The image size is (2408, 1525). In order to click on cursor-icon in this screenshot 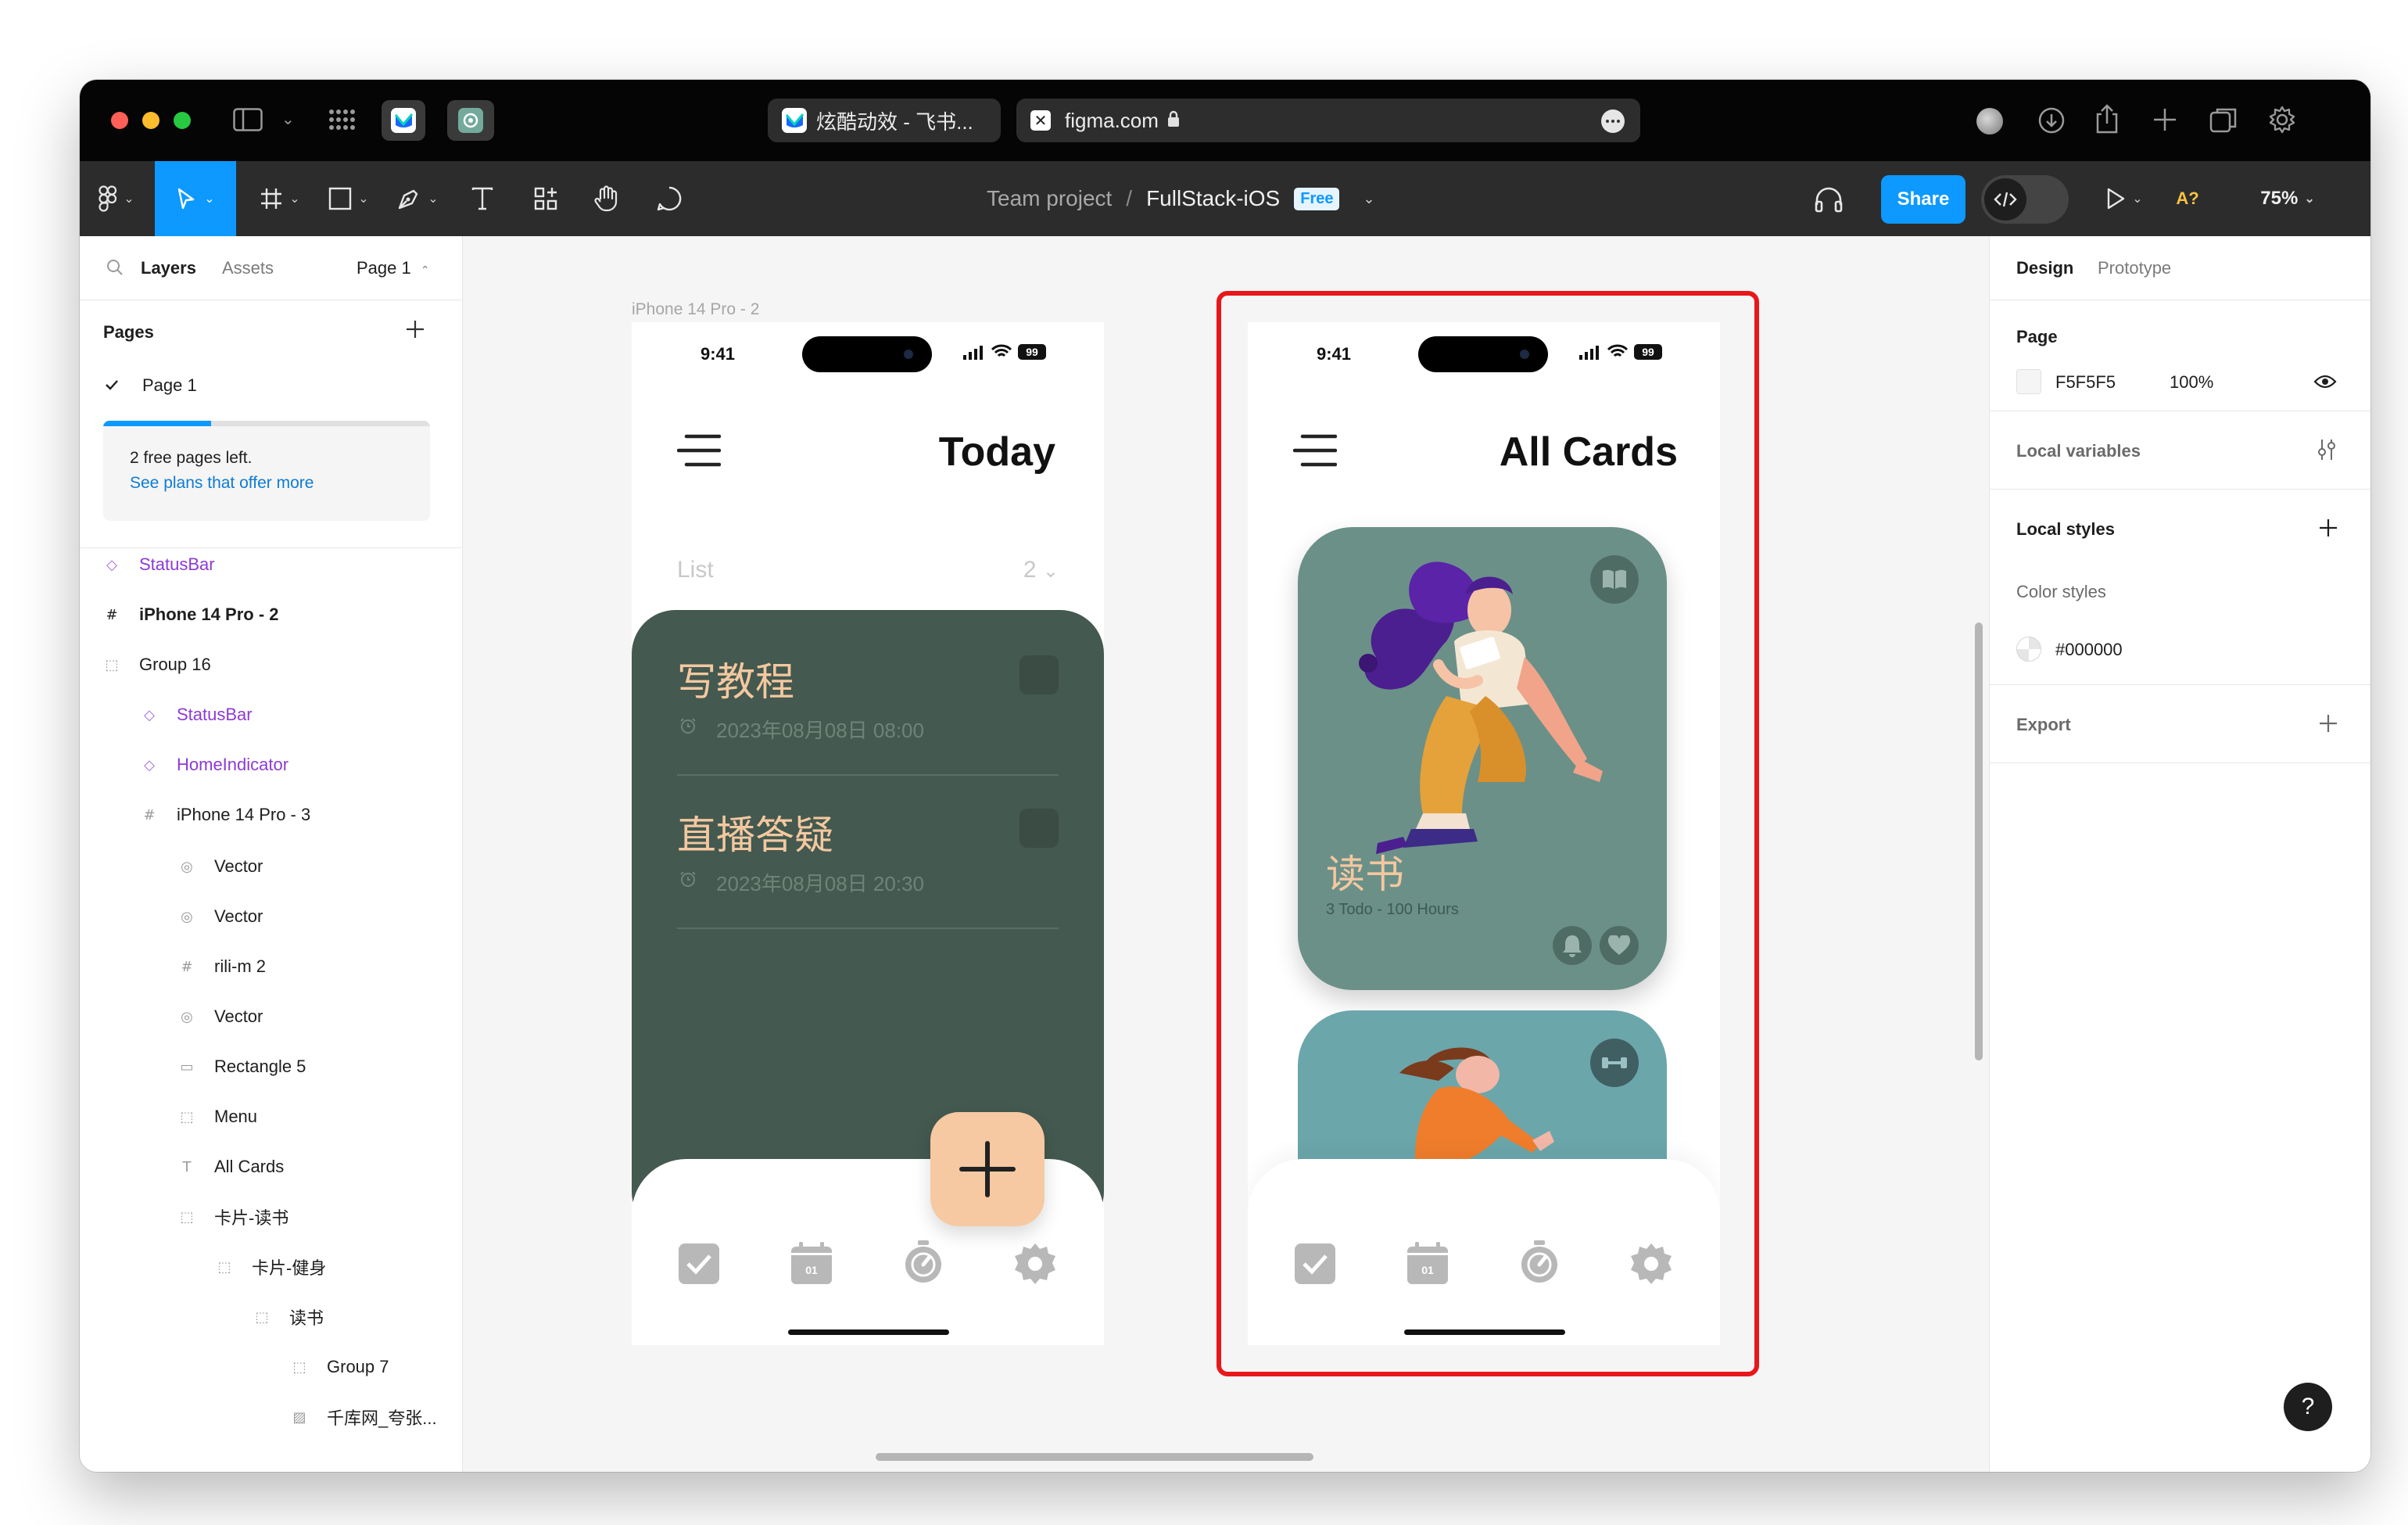, I will do `click(187, 199)`.